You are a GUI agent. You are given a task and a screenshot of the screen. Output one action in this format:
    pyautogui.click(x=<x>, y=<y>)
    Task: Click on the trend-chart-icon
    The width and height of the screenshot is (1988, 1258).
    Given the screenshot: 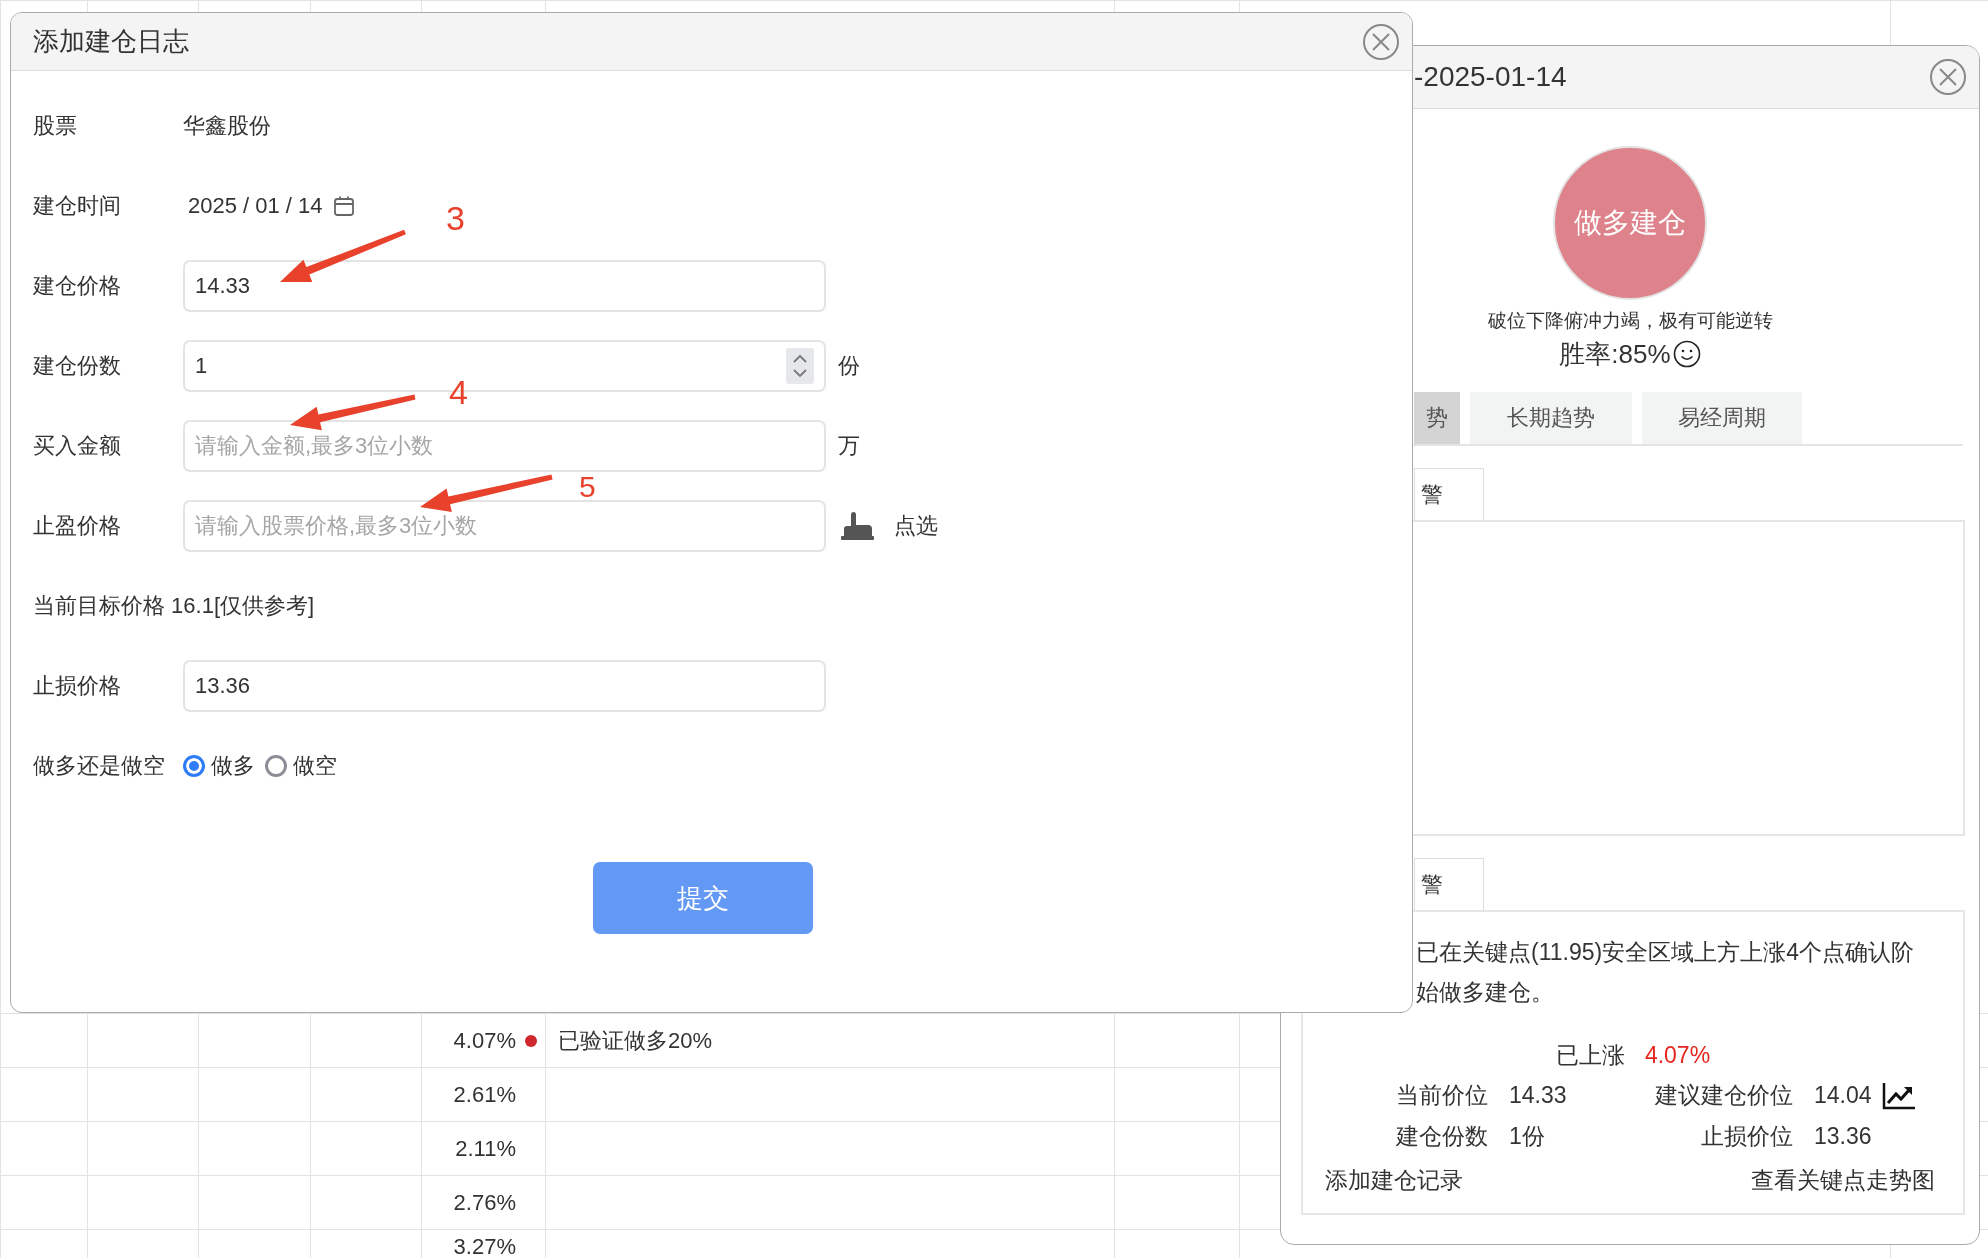 What is the action you would take?
    pyautogui.click(x=1899, y=1095)
    